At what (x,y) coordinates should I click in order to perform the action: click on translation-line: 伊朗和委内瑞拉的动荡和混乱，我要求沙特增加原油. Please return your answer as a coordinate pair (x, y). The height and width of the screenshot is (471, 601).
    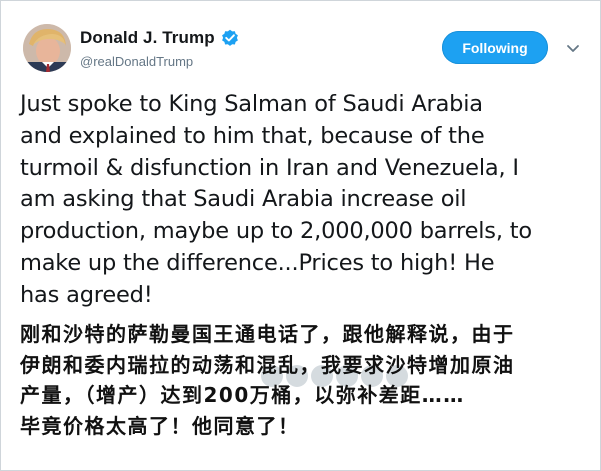
    Looking at the image, I should click on (267, 364).